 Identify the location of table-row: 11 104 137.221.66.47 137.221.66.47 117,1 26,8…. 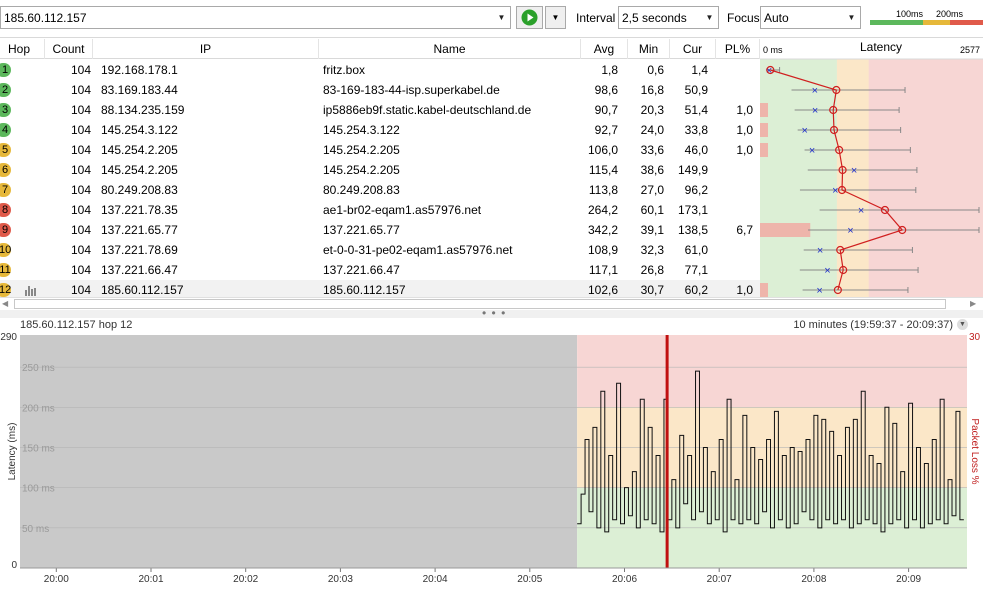
(380, 270).